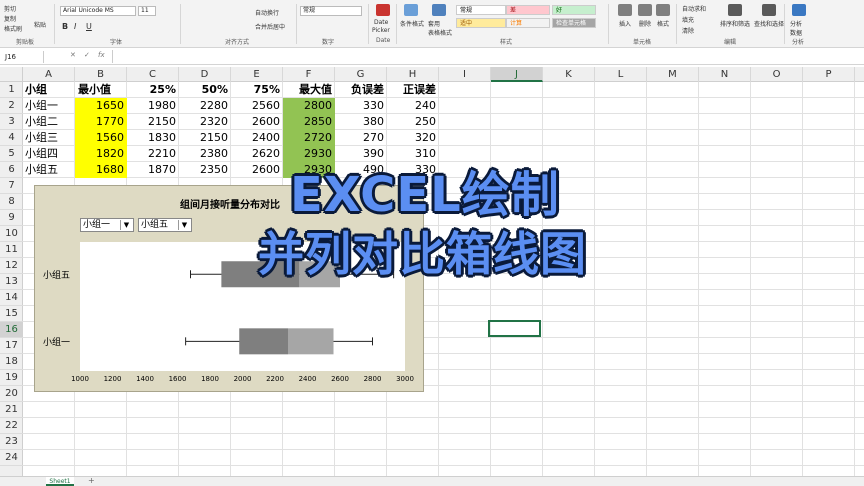 This screenshot has height=486, width=864. What do you see at coordinates (439, 10) in the screenshot?
I see `table-format-icon` at bounding box center [439, 10].